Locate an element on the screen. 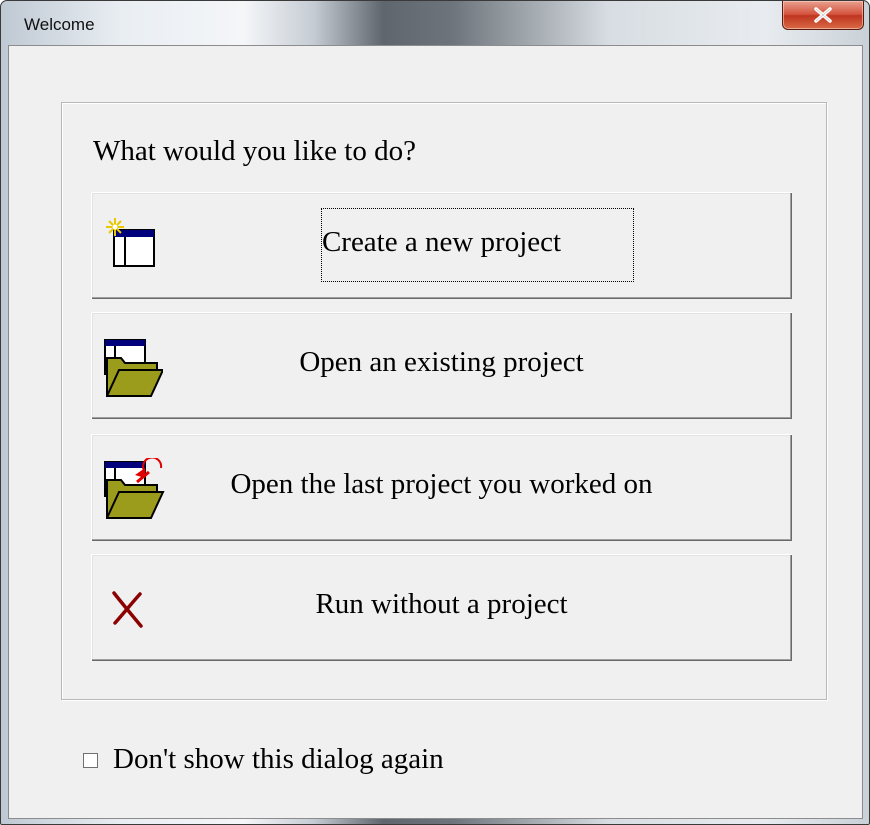 This screenshot has width=870, height=825. open-existing-project-button: Open an existing project is located at coordinates (441, 365).